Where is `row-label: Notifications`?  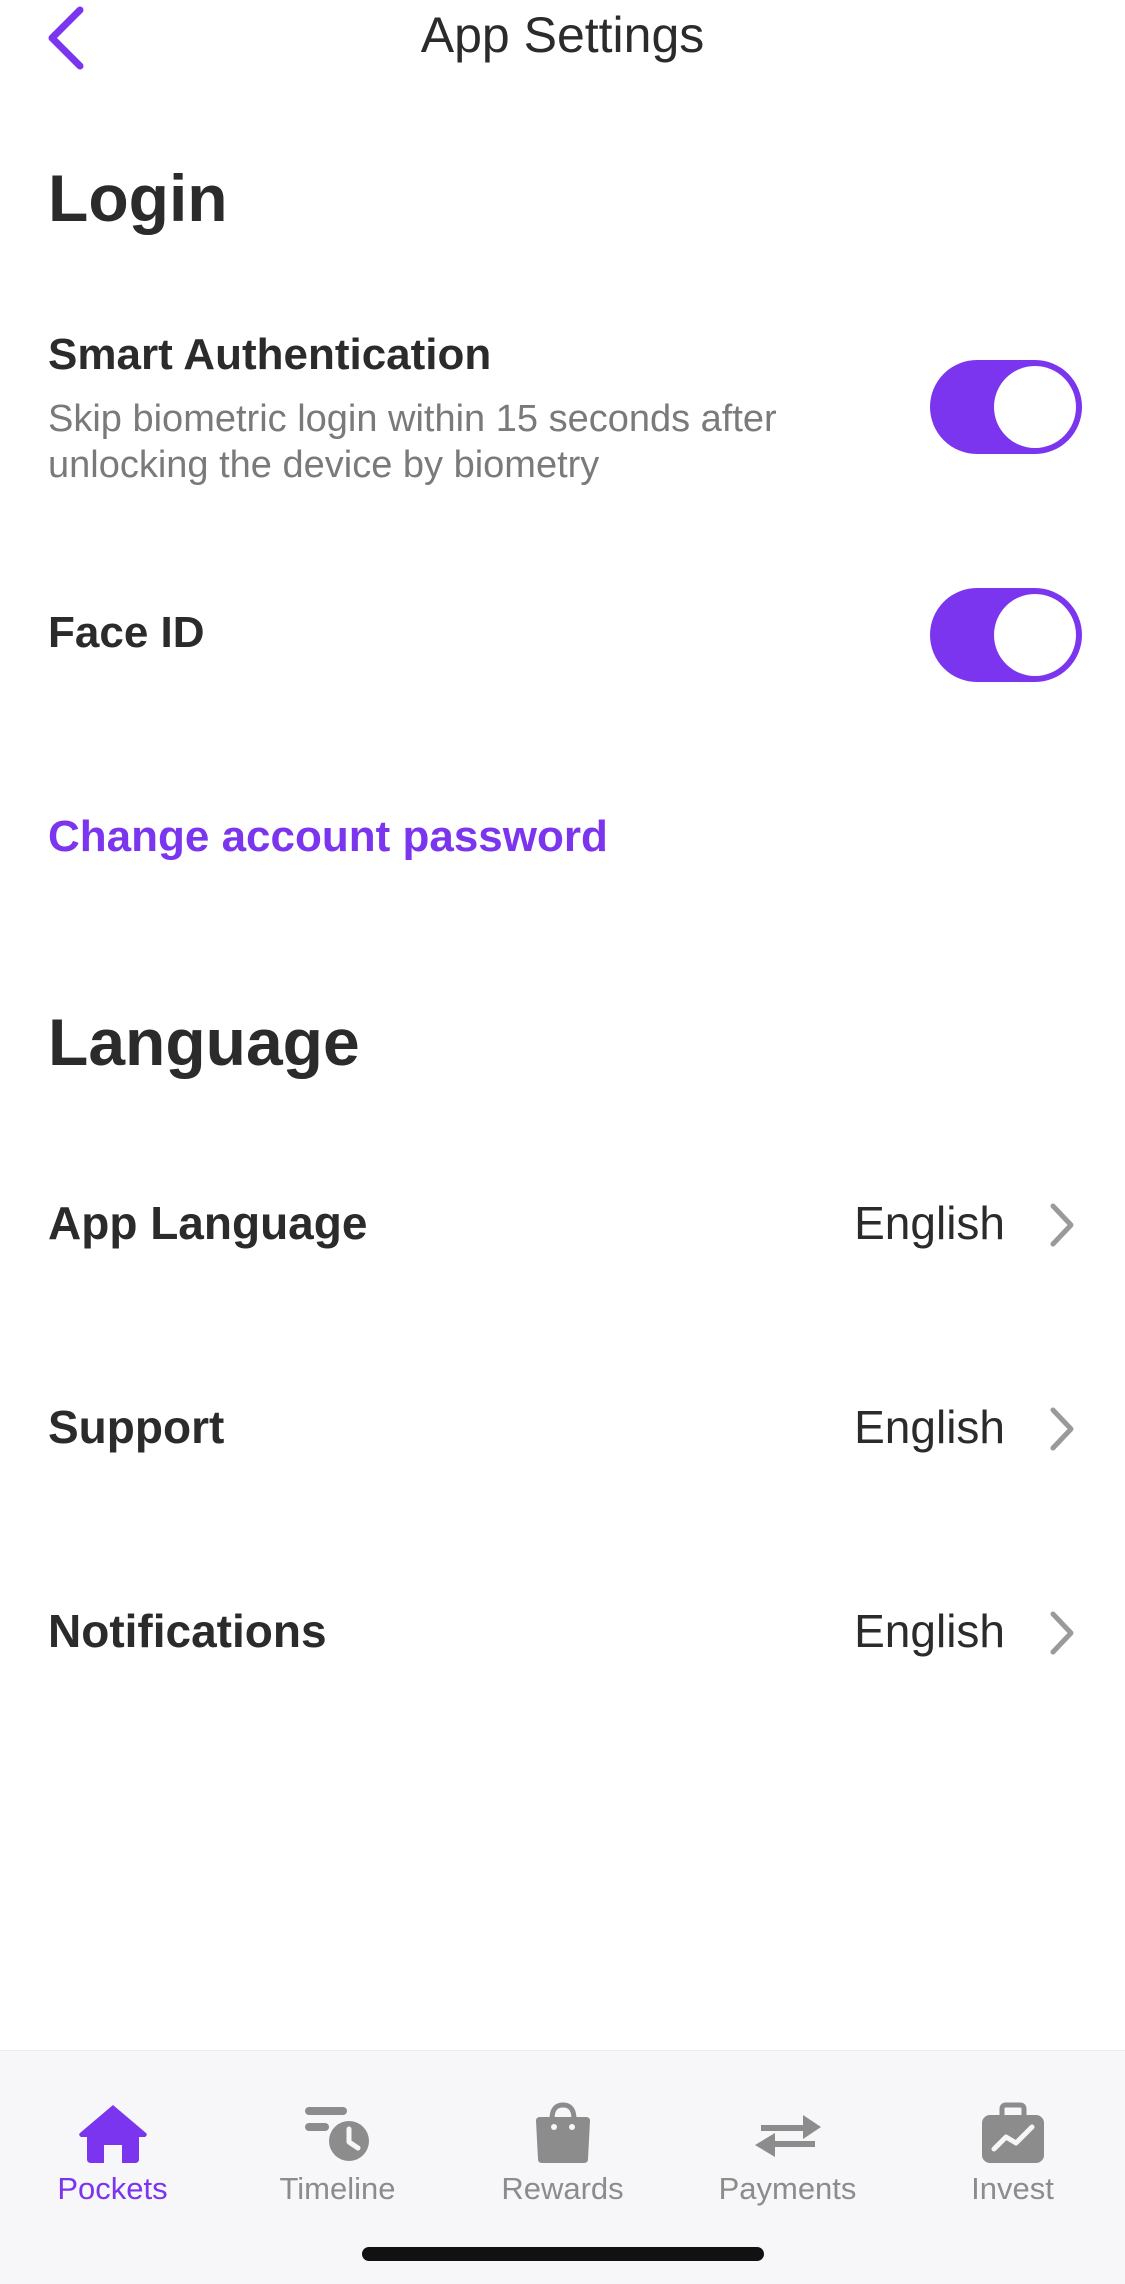 row-label: Notifications is located at coordinates (187, 1631).